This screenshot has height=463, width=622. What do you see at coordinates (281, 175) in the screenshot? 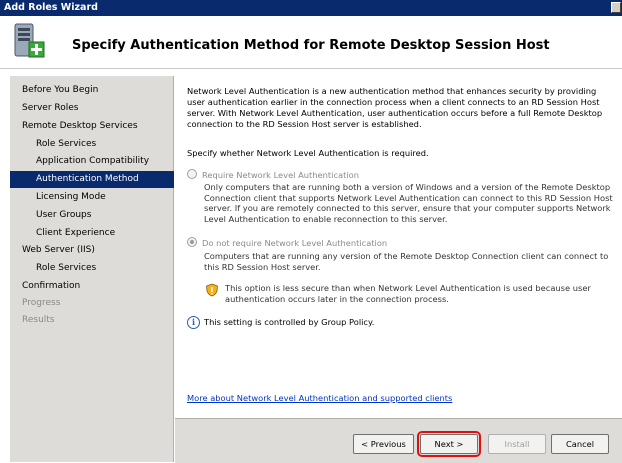
I see `require-nla-label: Require Network Level Authentication` at bounding box center [281, 175].